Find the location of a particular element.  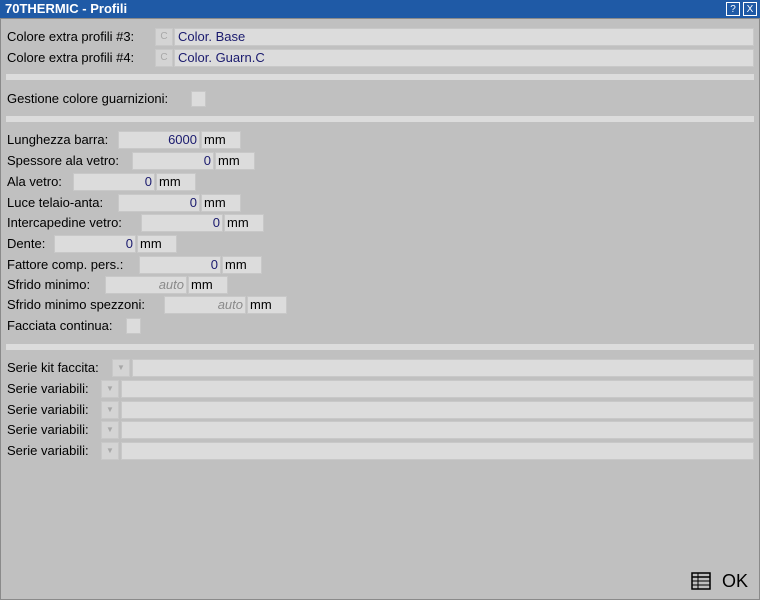

spessore-input: 0 is located at coordinates (173, 161).